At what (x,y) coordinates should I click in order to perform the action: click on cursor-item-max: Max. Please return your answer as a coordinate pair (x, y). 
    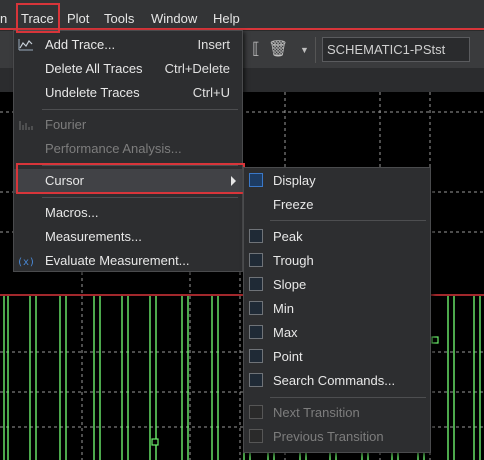
    Looking at the image, I should click on (337, 333).